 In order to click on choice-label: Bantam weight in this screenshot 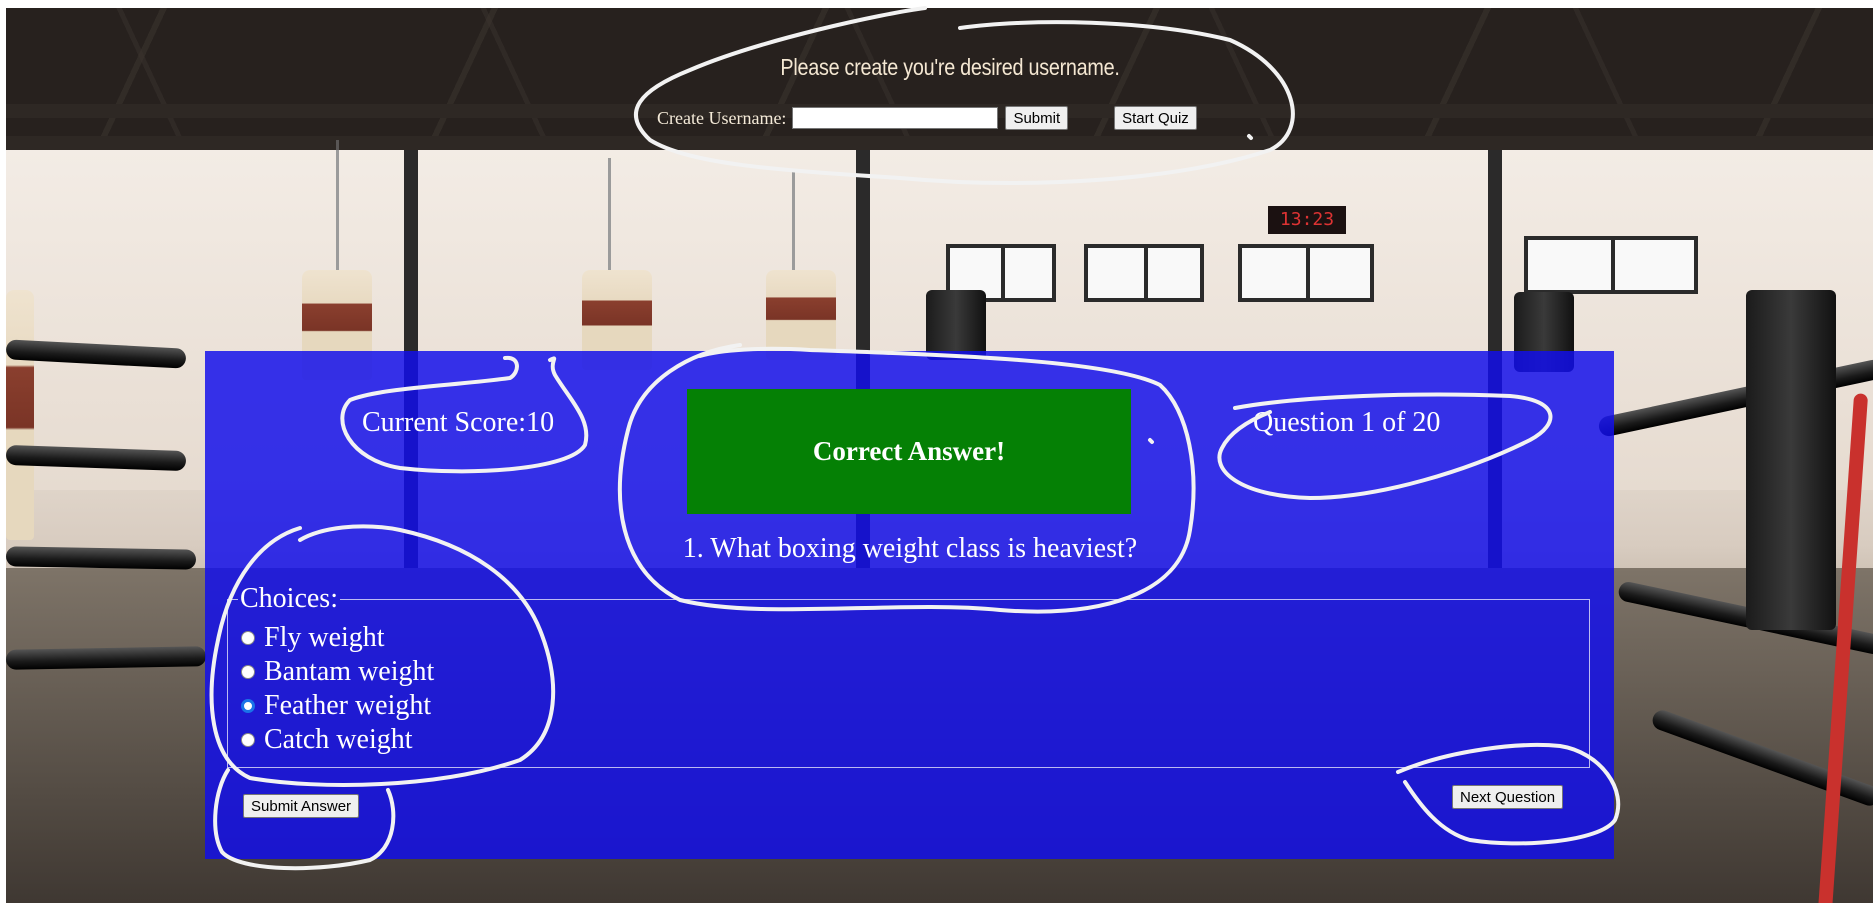, I will do `click(349, 671)`.